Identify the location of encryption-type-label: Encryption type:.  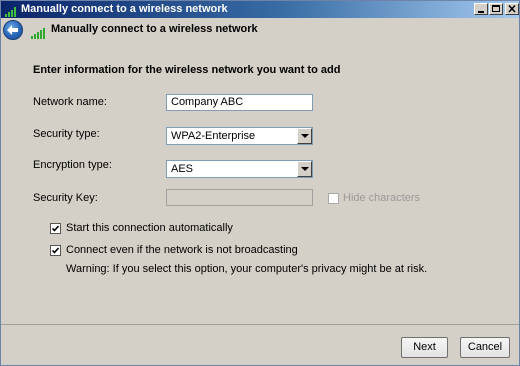
(72, 165).